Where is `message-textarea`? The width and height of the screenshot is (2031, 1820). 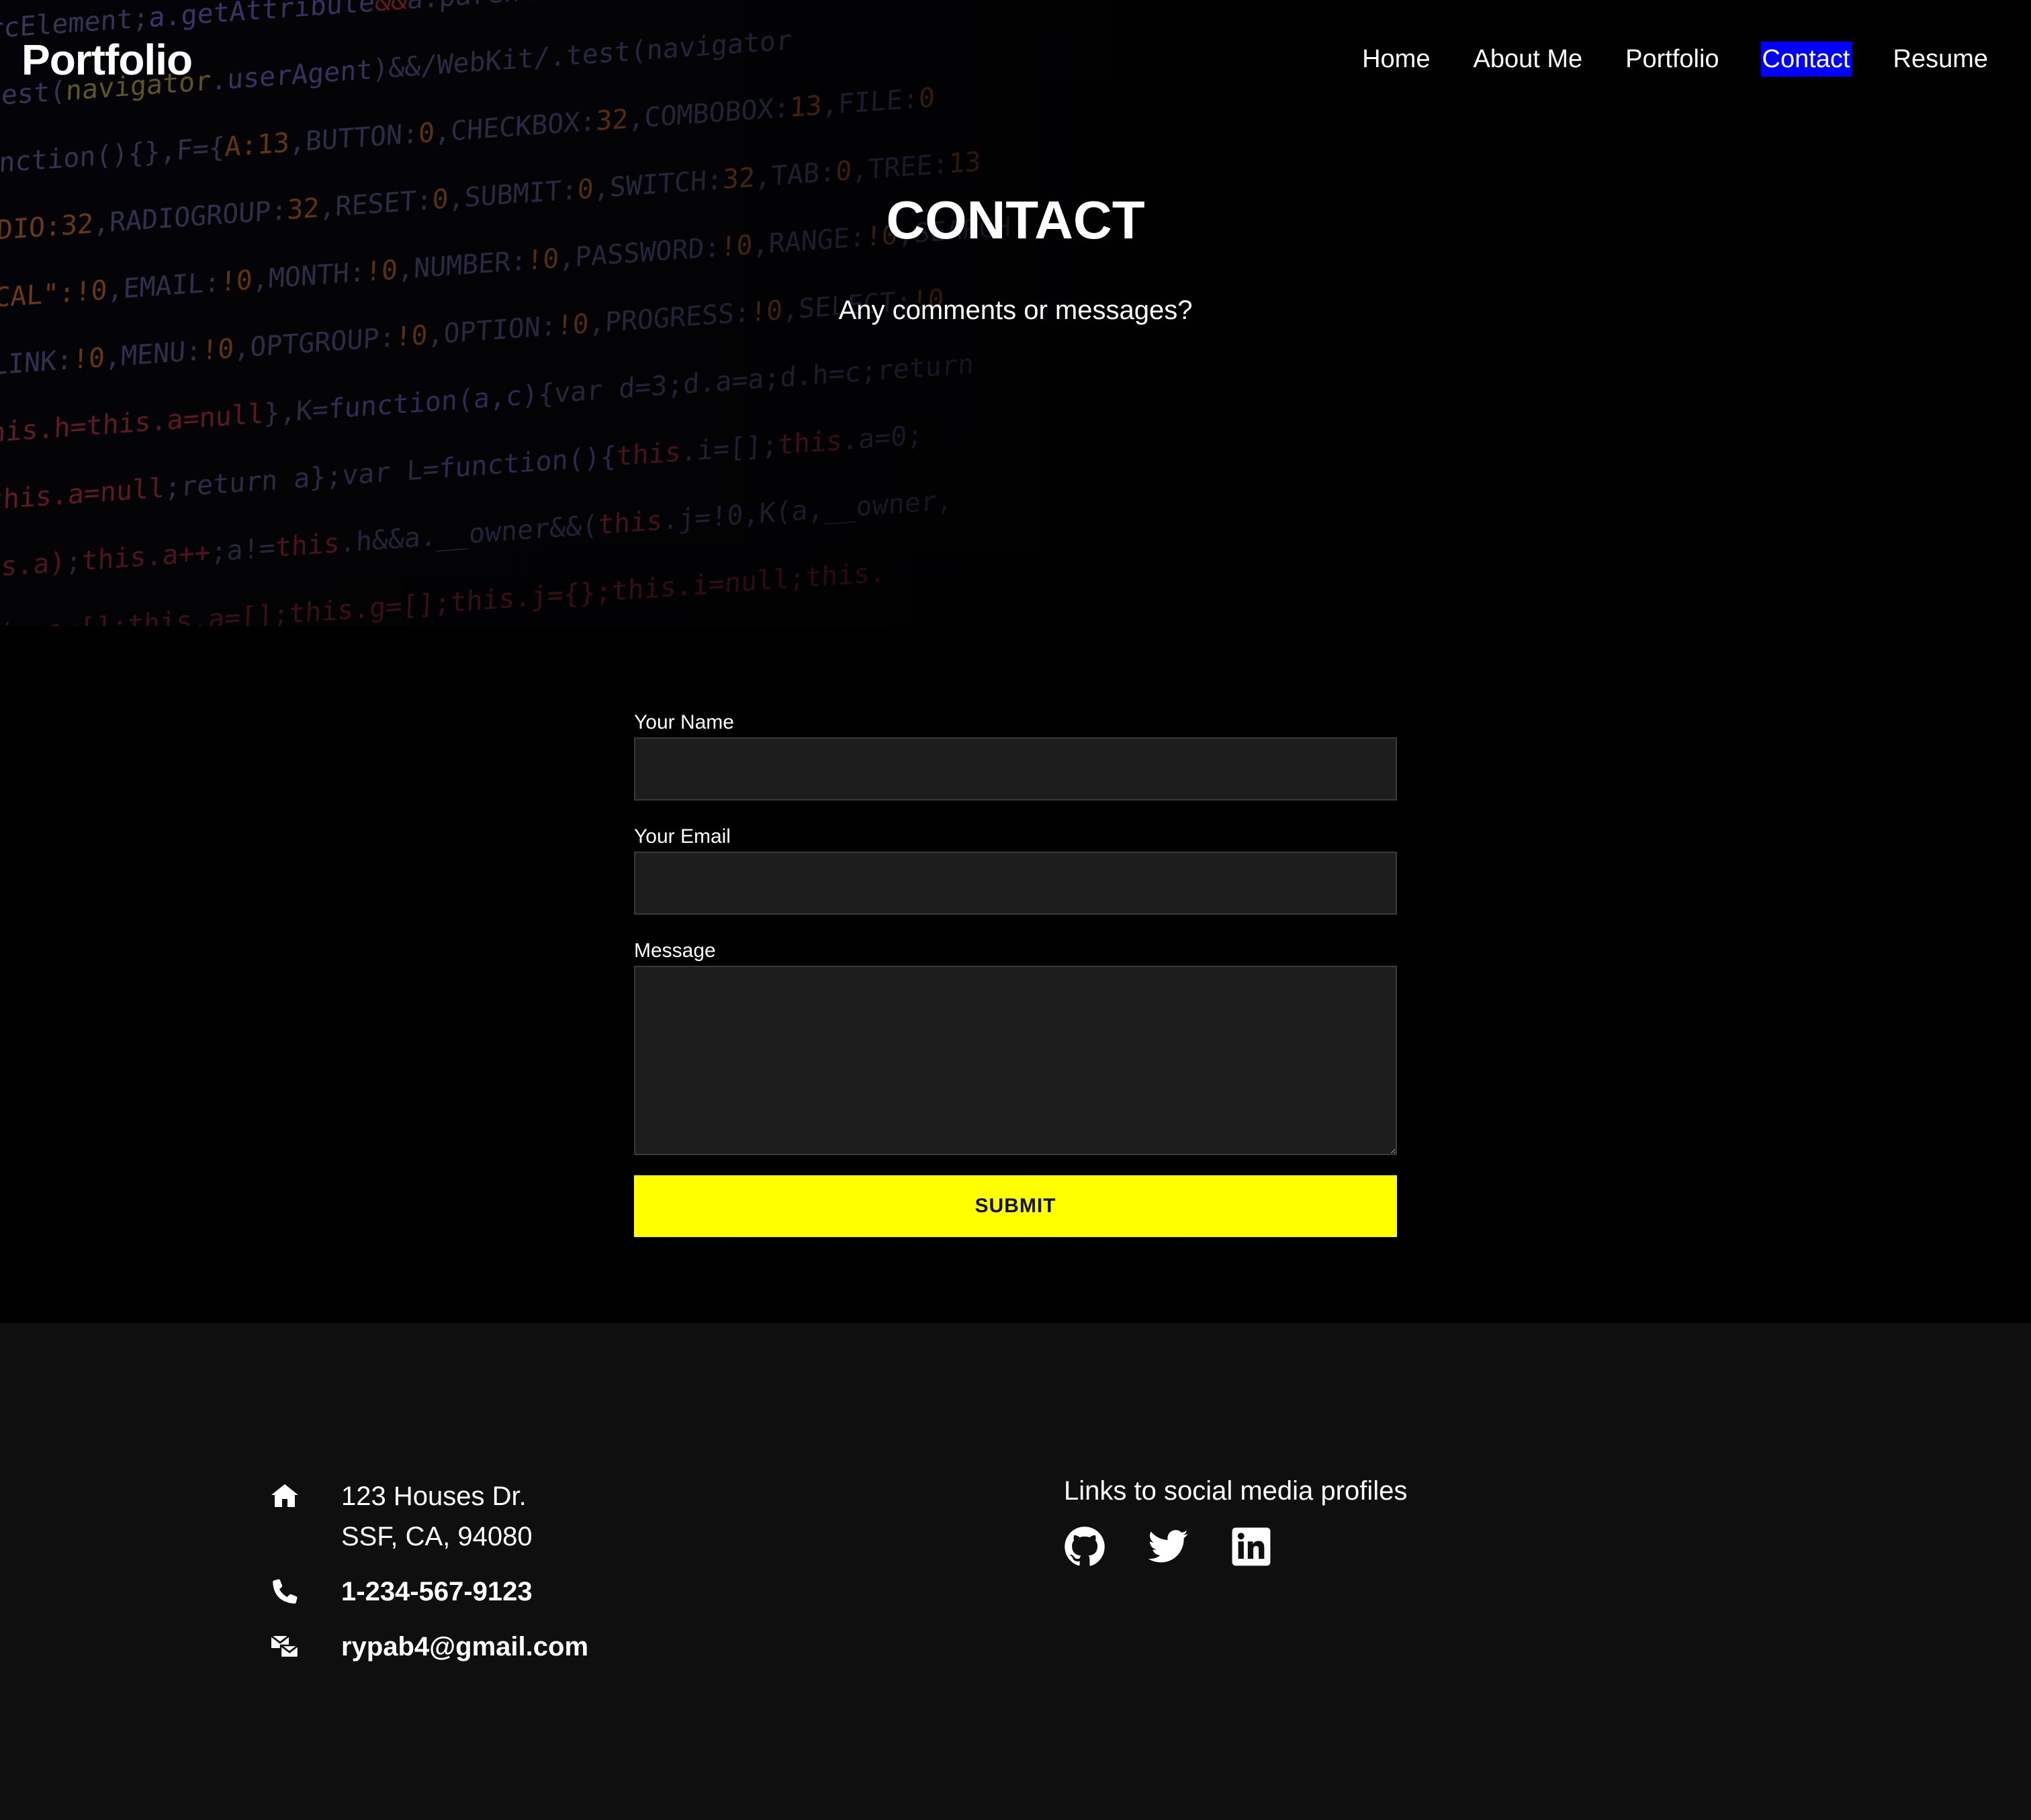
message-textarea is located at coordinates (1015, 1060).